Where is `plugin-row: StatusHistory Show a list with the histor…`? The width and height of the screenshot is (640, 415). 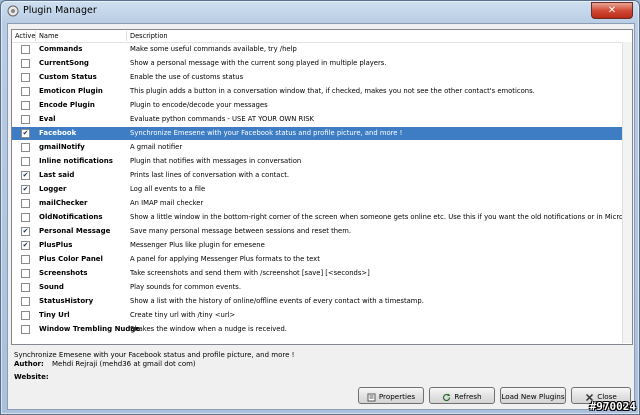 plugin-row: StatusHistory Show a list with the histor… is located at coordinates (322, 301).